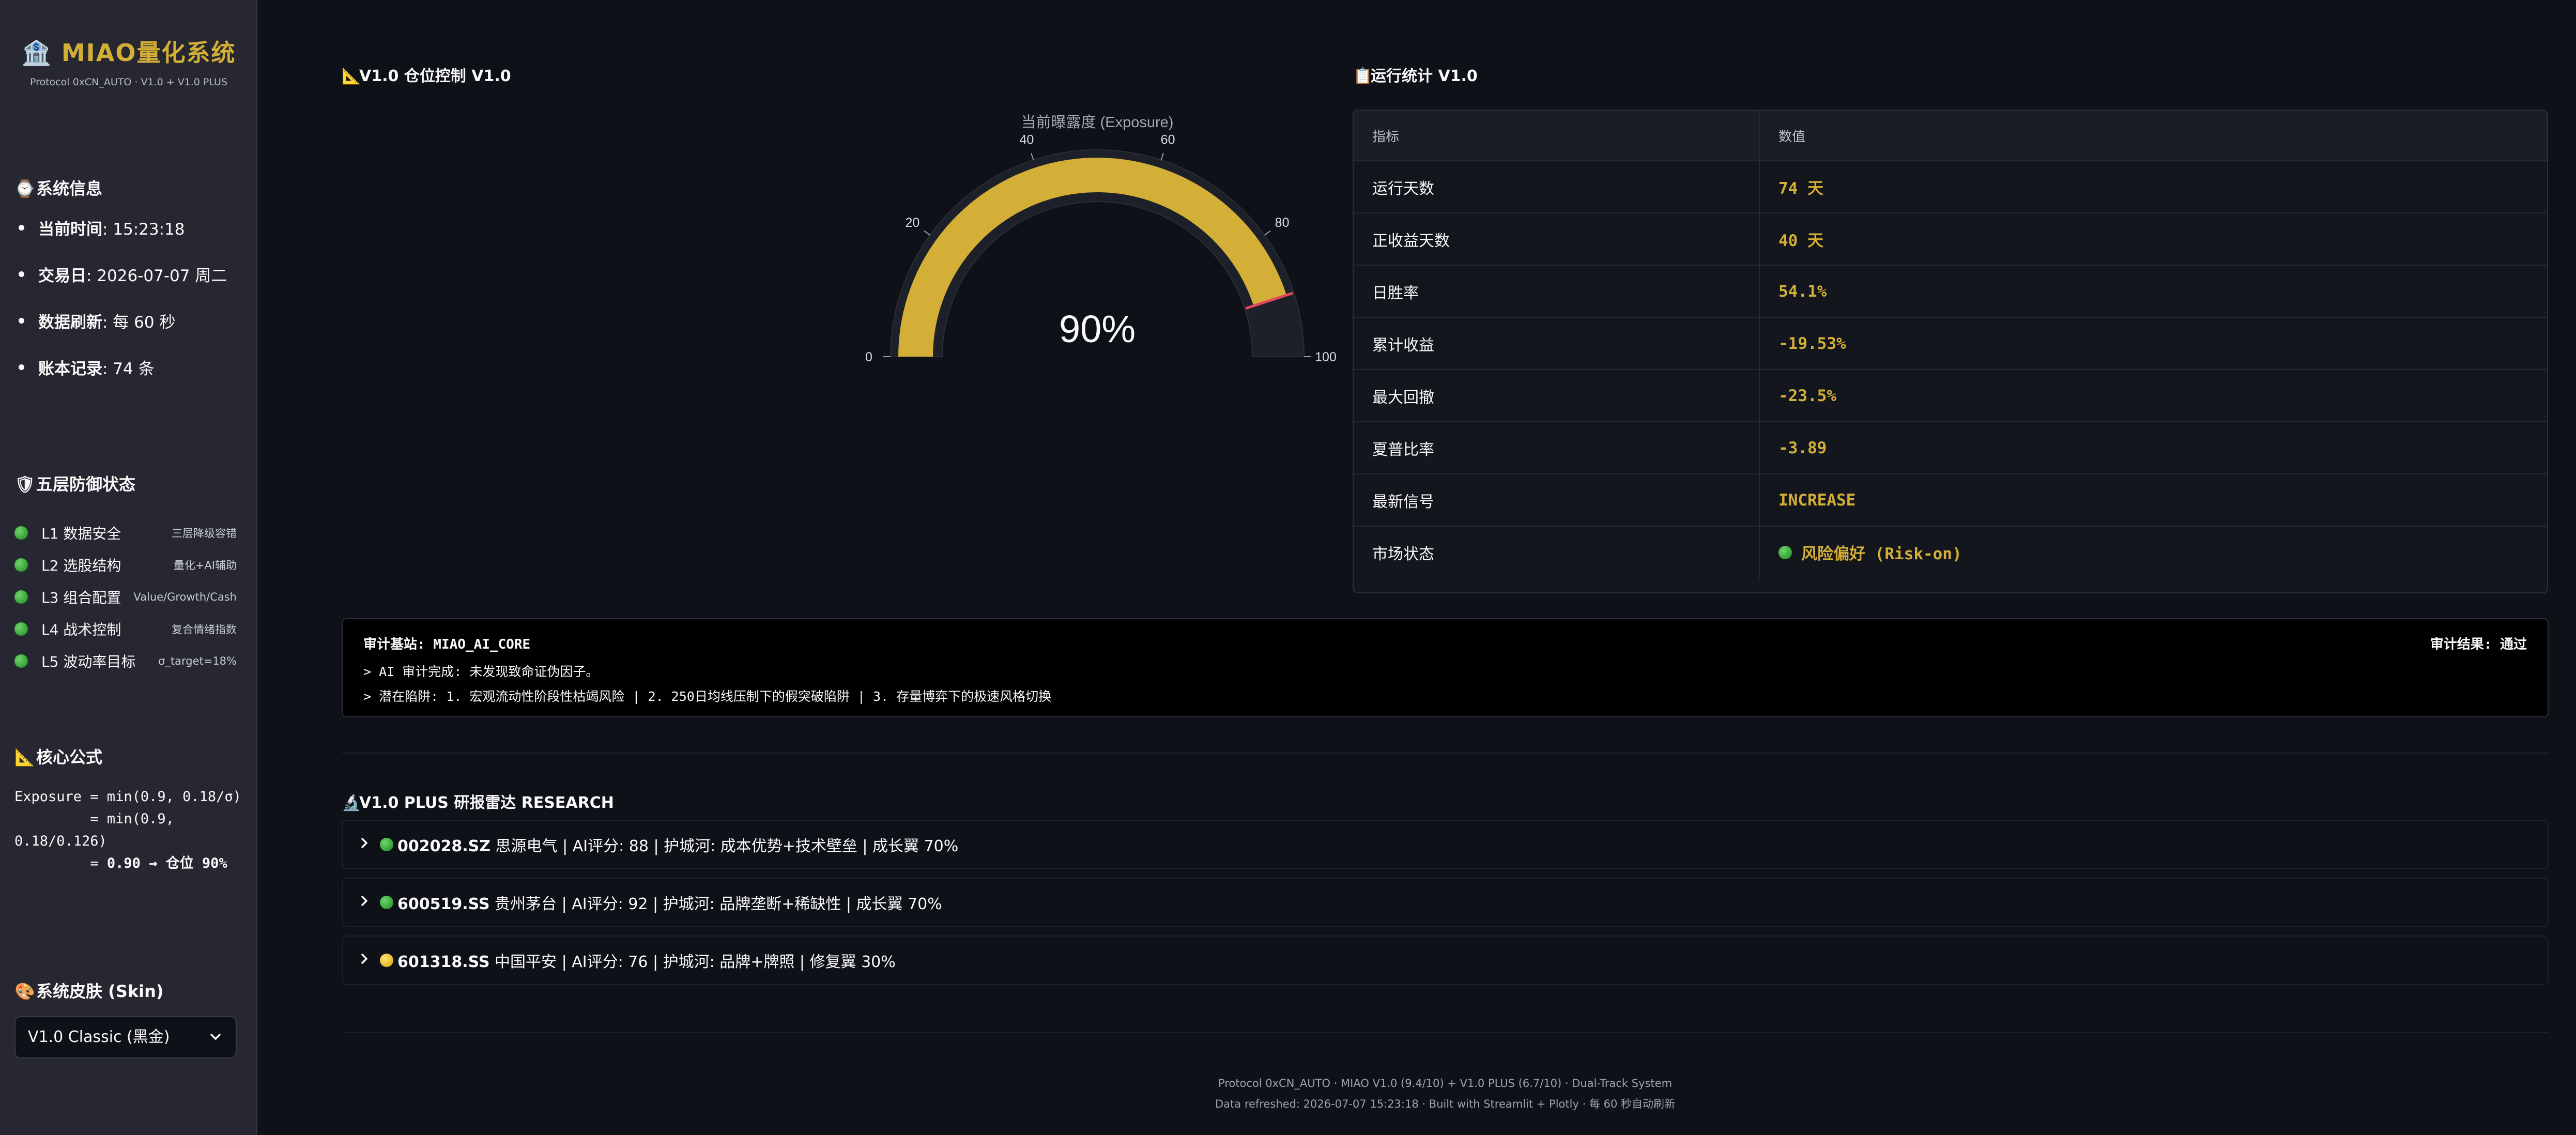 This screenshot has height=1135, width=2576. What do you see at coordinates (126, 533) in the screenshot?
I see `defense-item: L1 数据安全 三层降级容错` at bounding box center [126, 533].